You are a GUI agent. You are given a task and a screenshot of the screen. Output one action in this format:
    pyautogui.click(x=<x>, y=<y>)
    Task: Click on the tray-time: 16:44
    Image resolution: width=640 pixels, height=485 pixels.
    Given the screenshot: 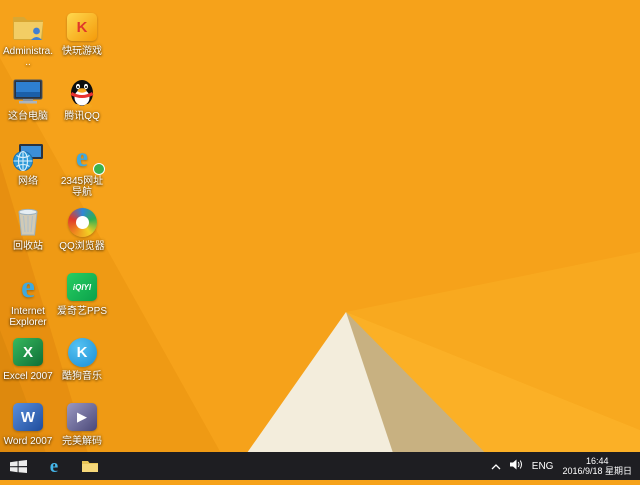 What is the action you would take?
    pyautogui.click(x=597, y=460)
    